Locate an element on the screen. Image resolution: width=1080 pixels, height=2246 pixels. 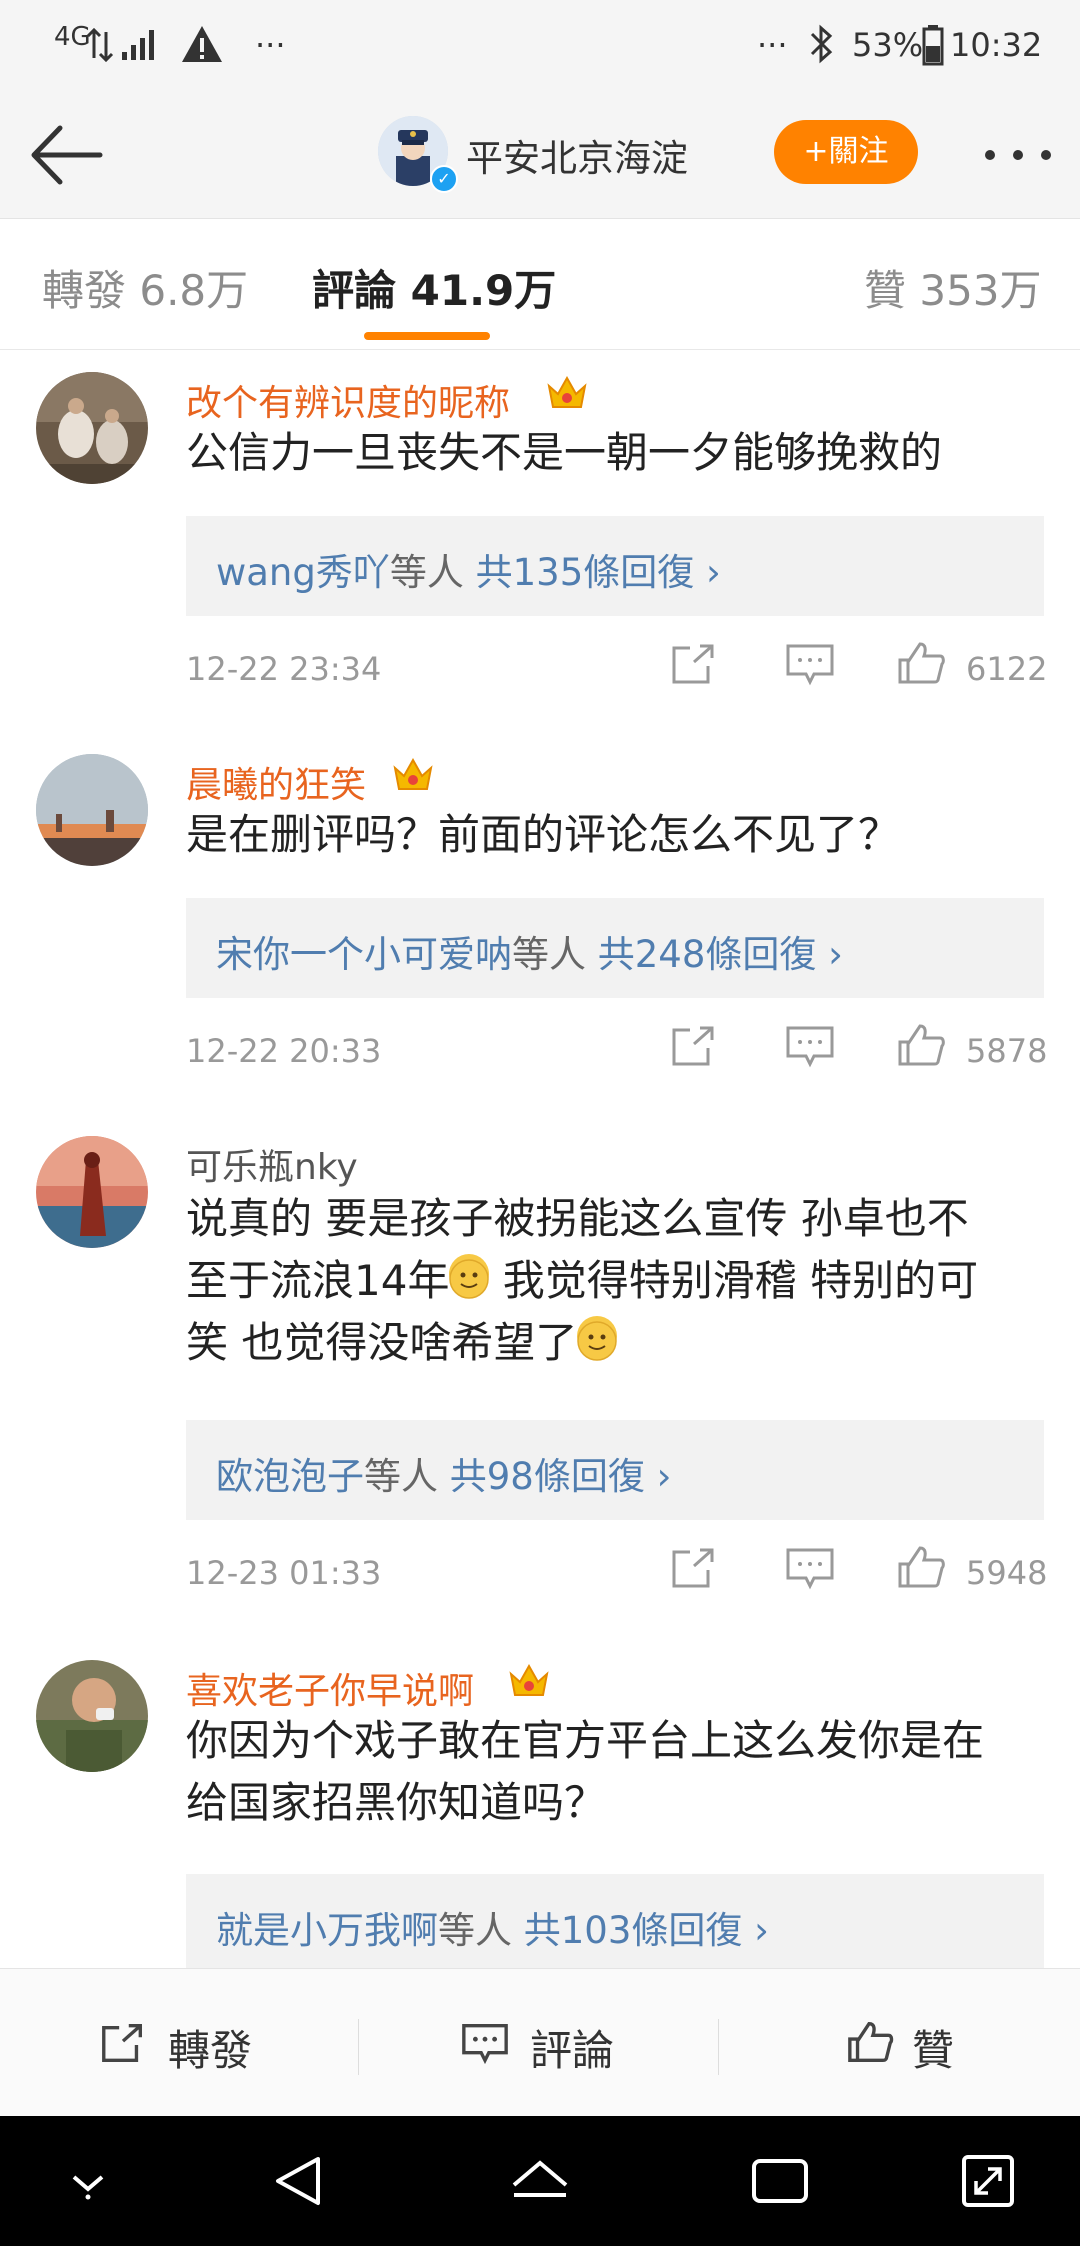
commenter-name: 改个有辨识度的昵称 is located at coordinates (348, 400).